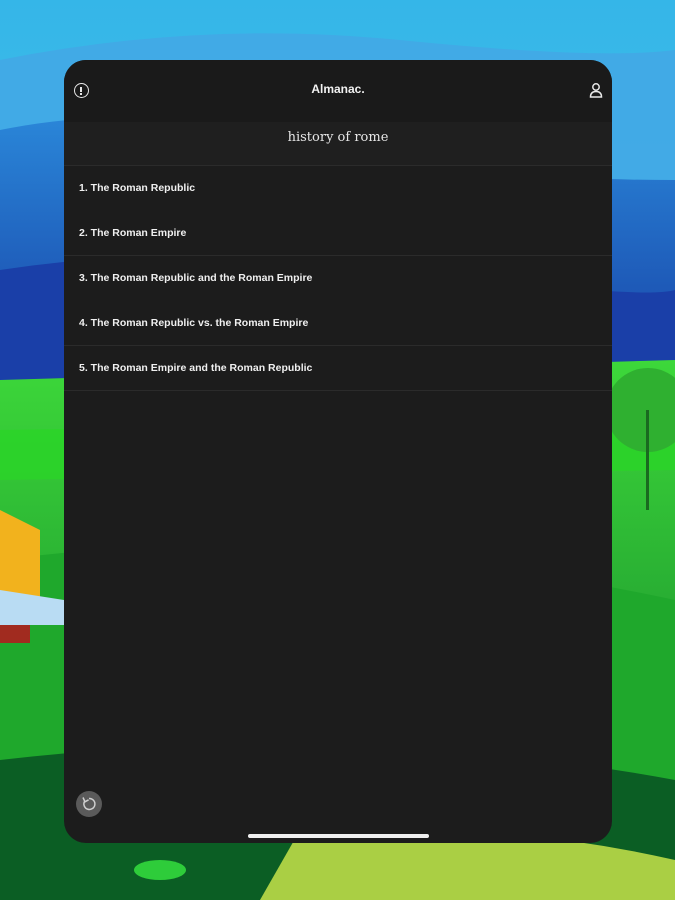 Image resolution: width=675 pixels, height=900 pixels. I want to click on user-icon, so click(596, 90).